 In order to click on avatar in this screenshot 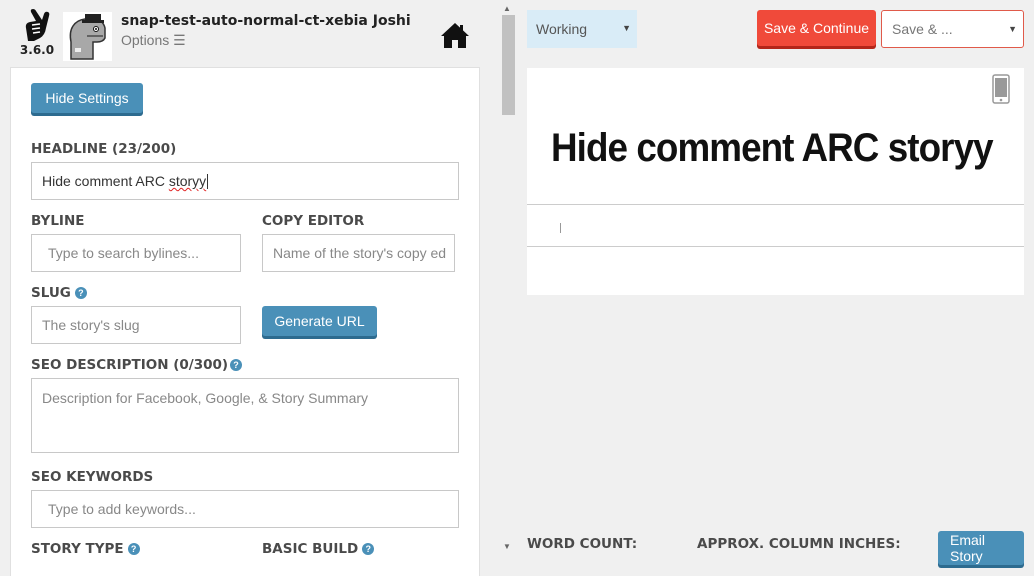, I will do `click(87, 36)`.